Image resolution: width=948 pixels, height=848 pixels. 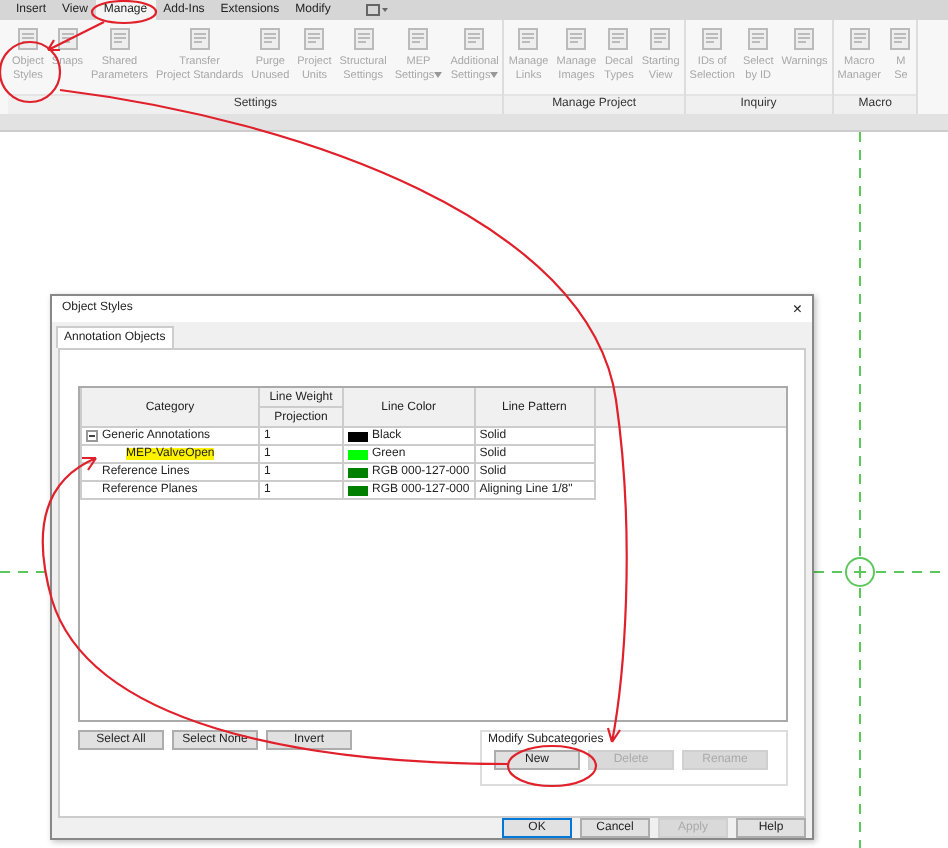 I want to click on panel-toggle-icon, so click(x=378, y=10).